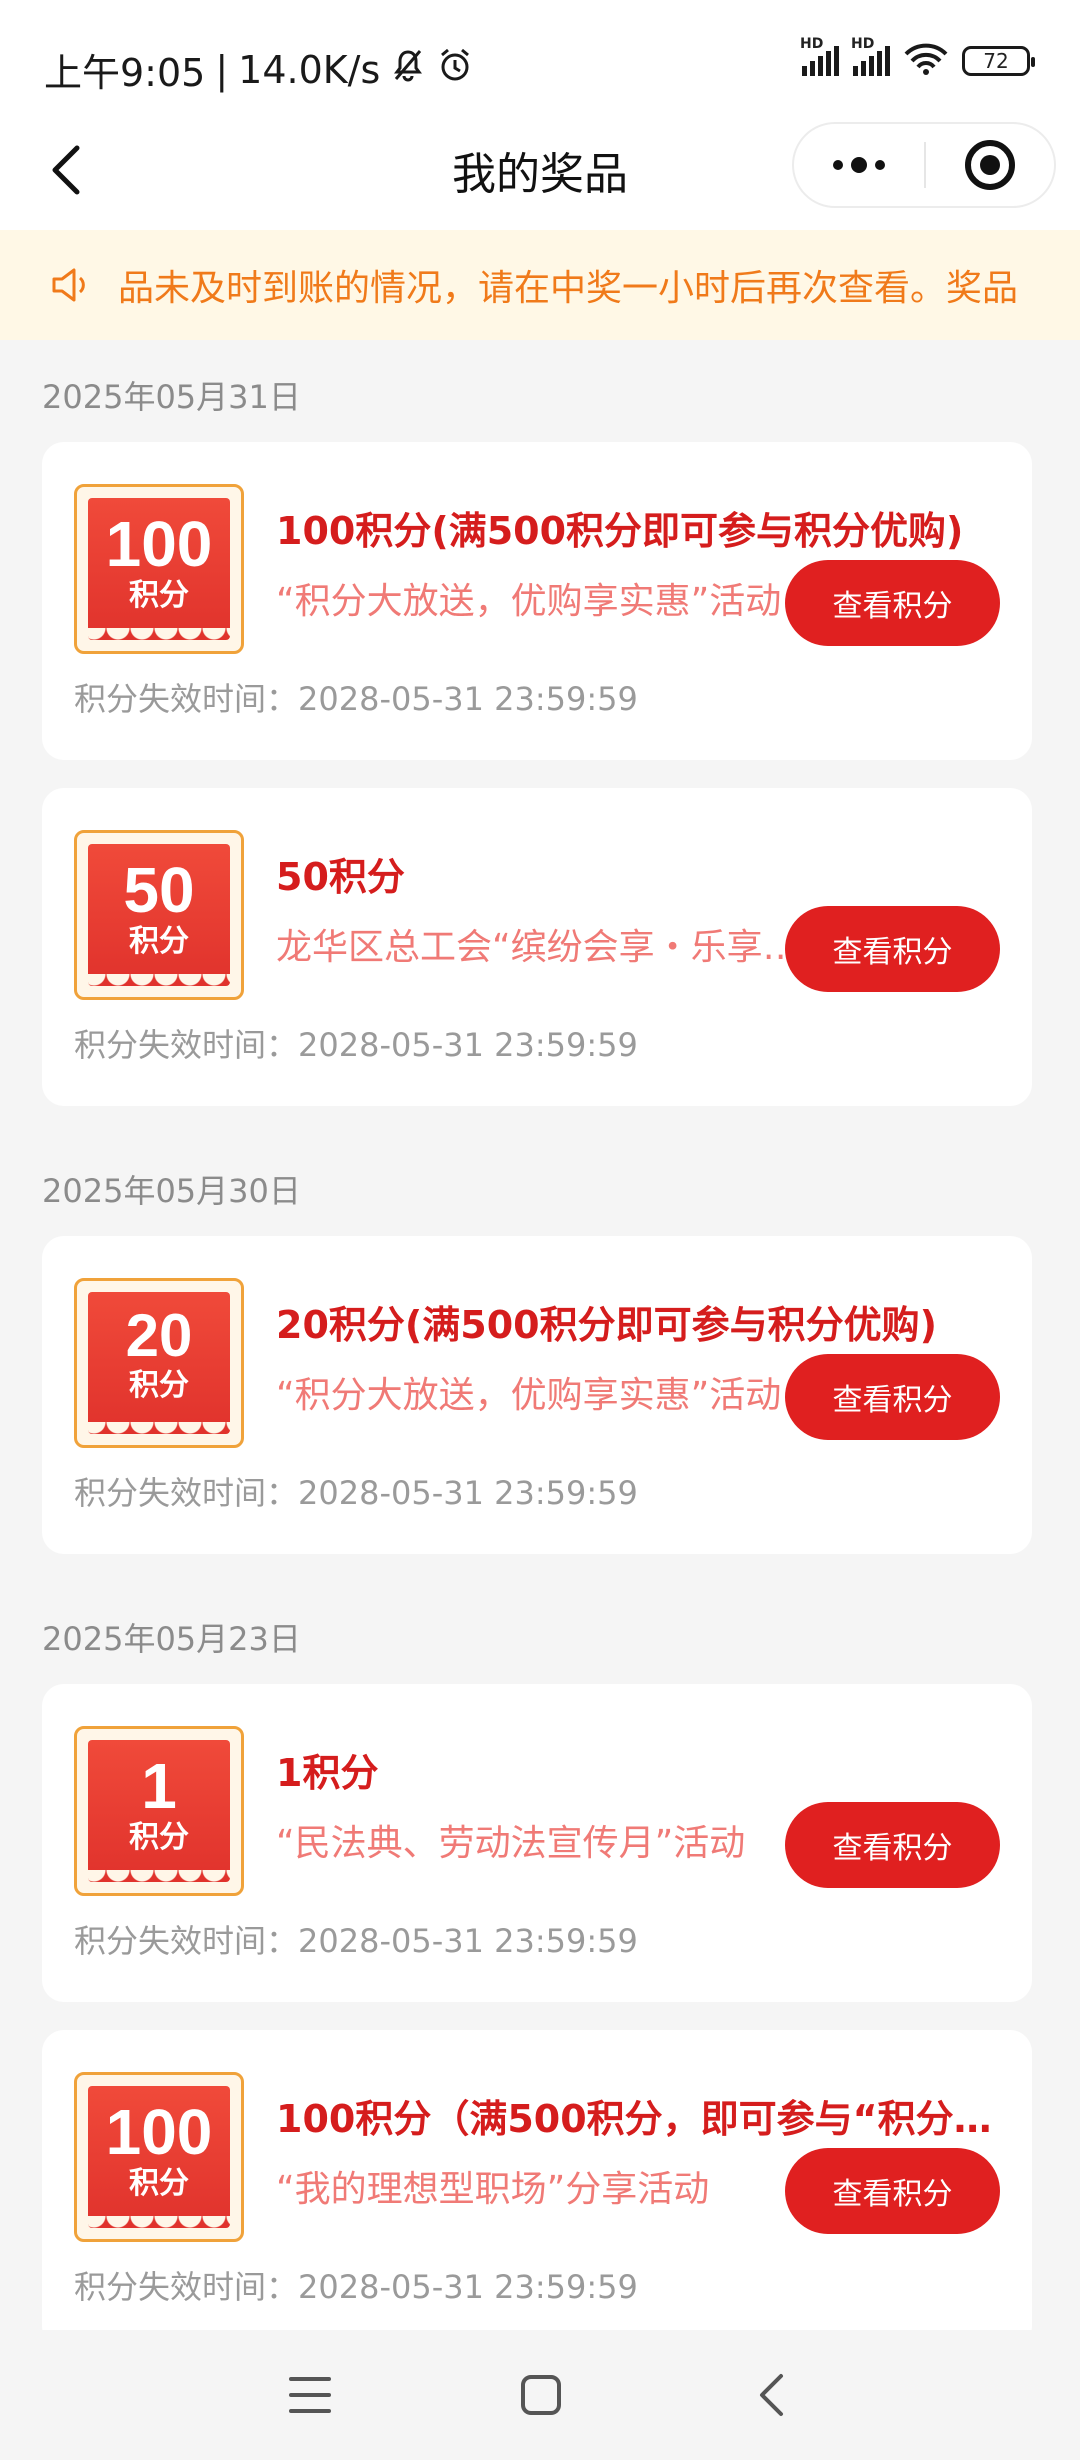 The image size is (1080, 2460). I want to click on wifi-icon, so click(926, 61).